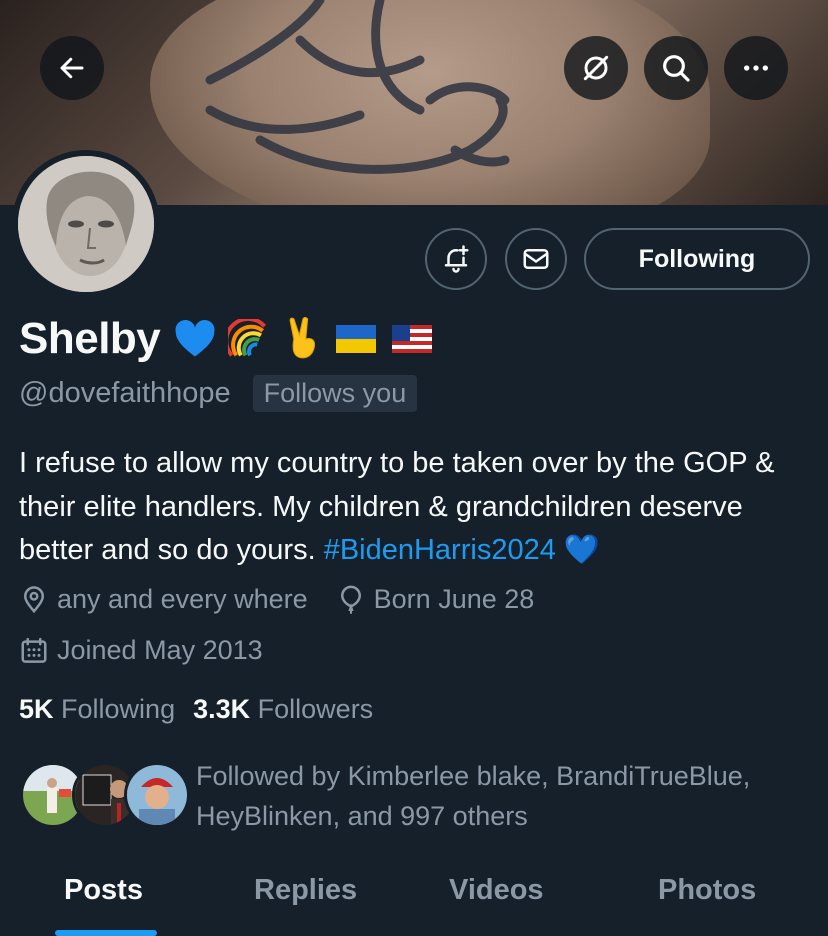  I want to click on location-item: any and every where, so click(163, 599).